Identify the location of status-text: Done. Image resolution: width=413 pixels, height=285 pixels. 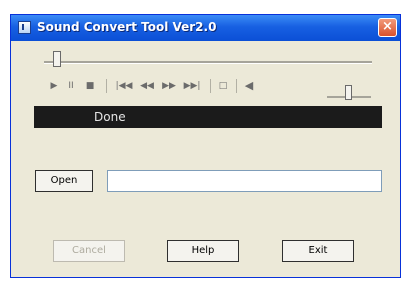
(110, 117).